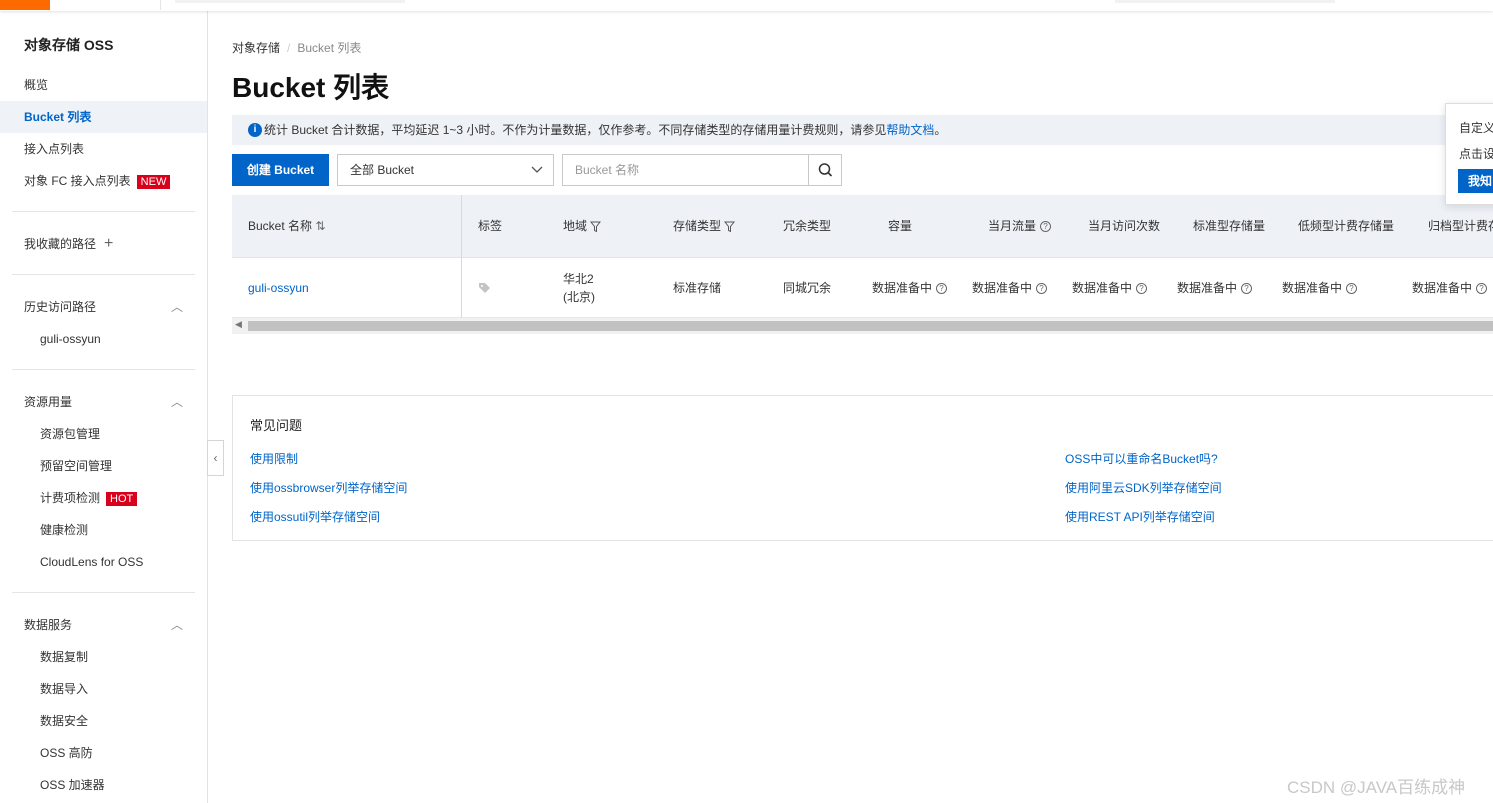 Image resolution: width=1493 pixels, height=803 pixels. What do you see at coordinates (103, 434) in the screenshot?
I see `sidebar-item-resource-packages: 资源包管理` at bounding box center [103, 434].